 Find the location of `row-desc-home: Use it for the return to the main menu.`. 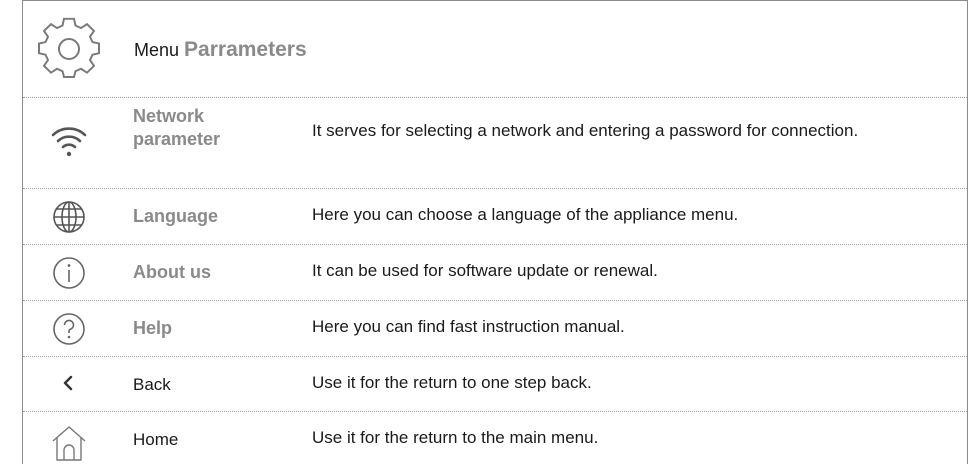

row-desc-home: Use it for the return to the main menu. is located at coordinates (455, 437).